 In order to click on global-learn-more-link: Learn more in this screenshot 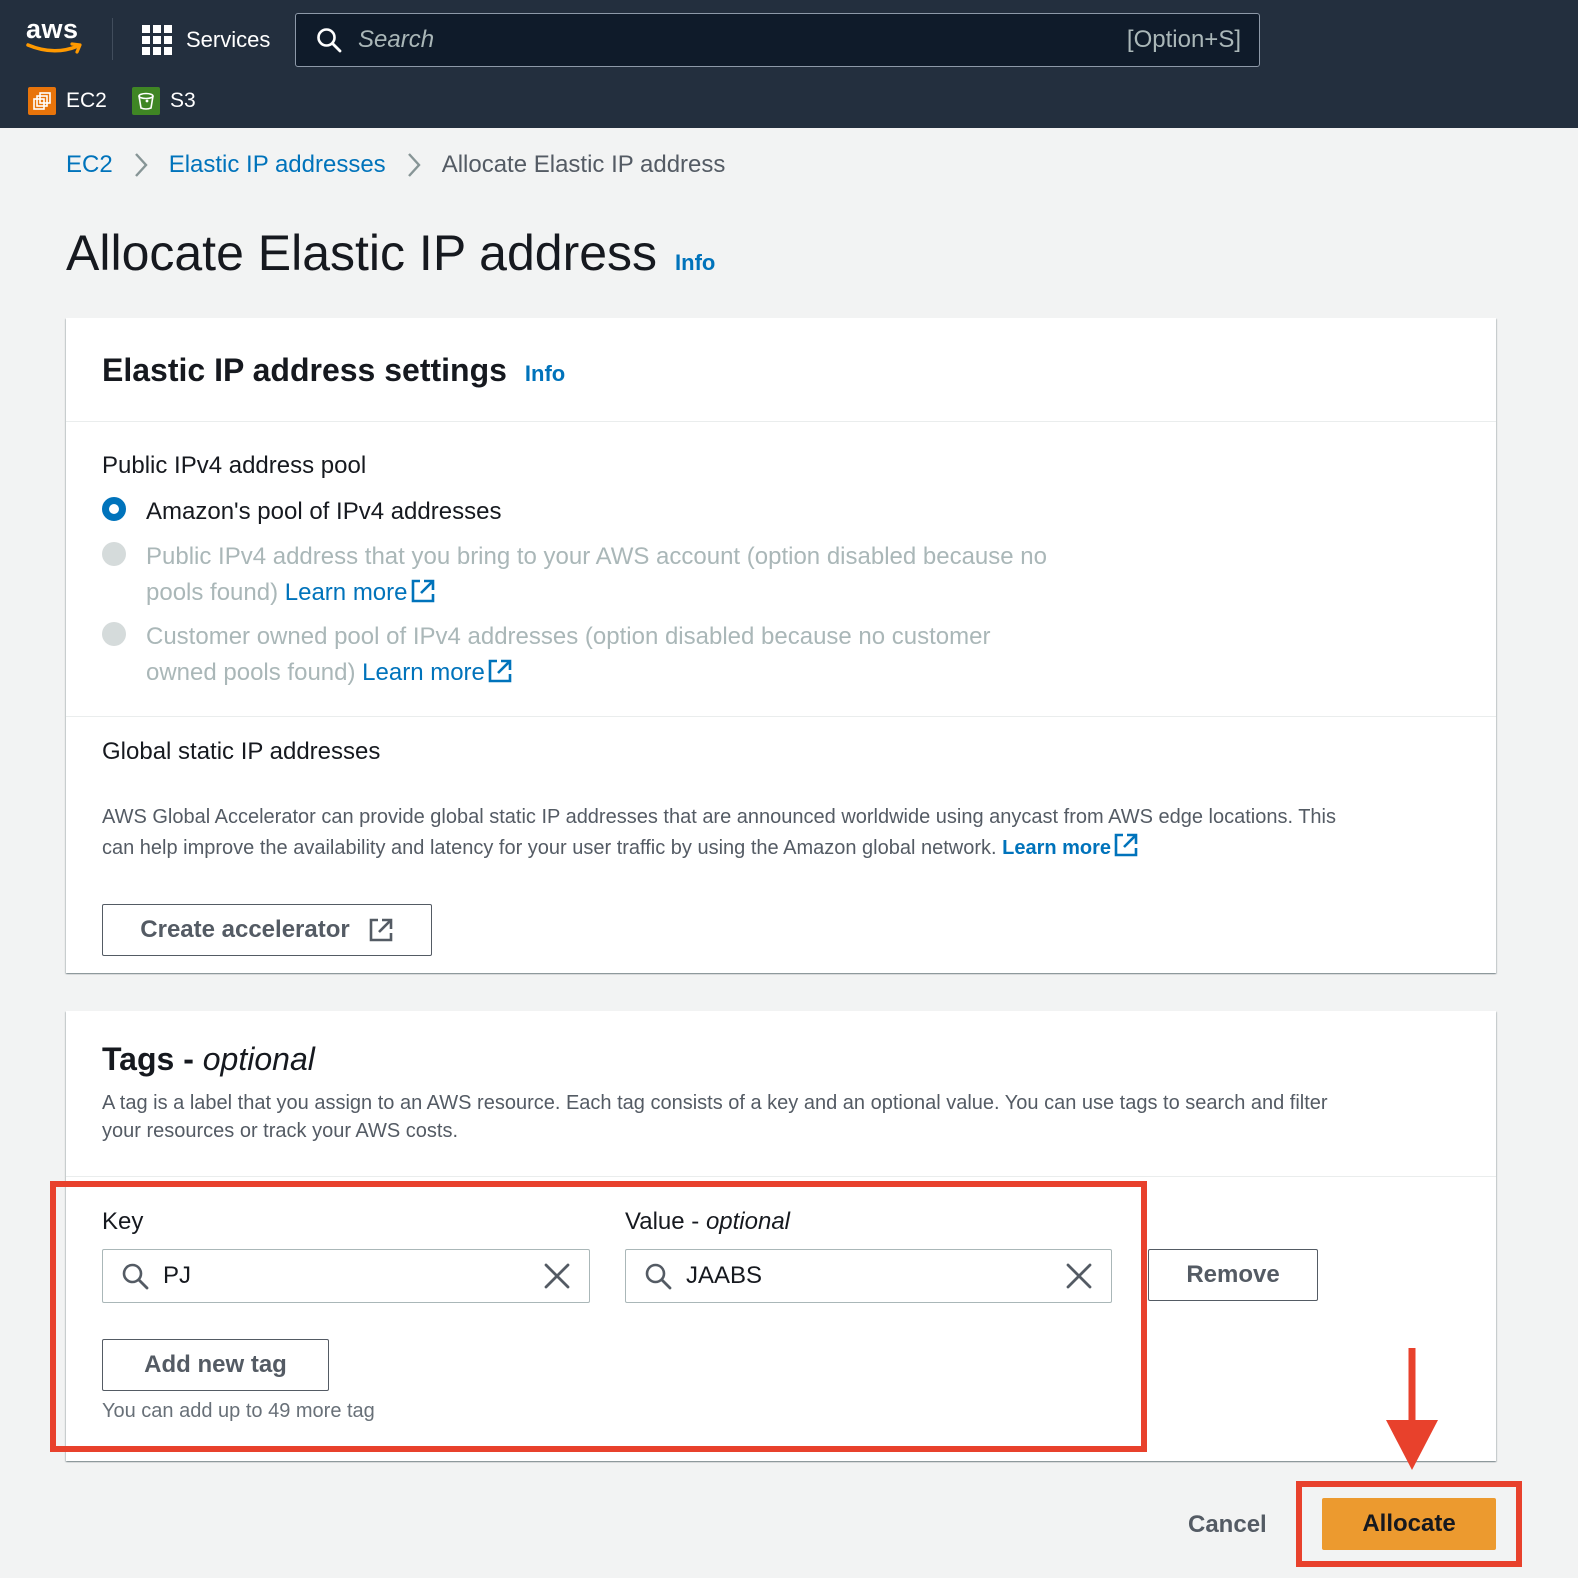, I will do `click(1070, 846)`.